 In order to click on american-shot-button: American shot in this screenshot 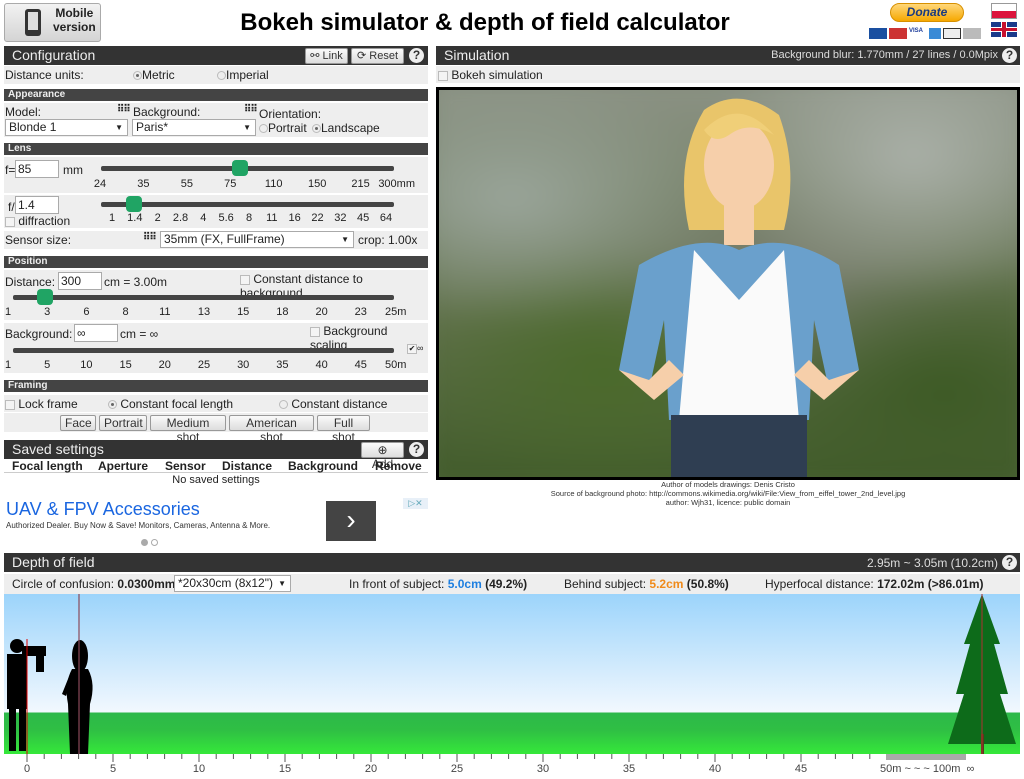, I will do `click(271, 429)`.